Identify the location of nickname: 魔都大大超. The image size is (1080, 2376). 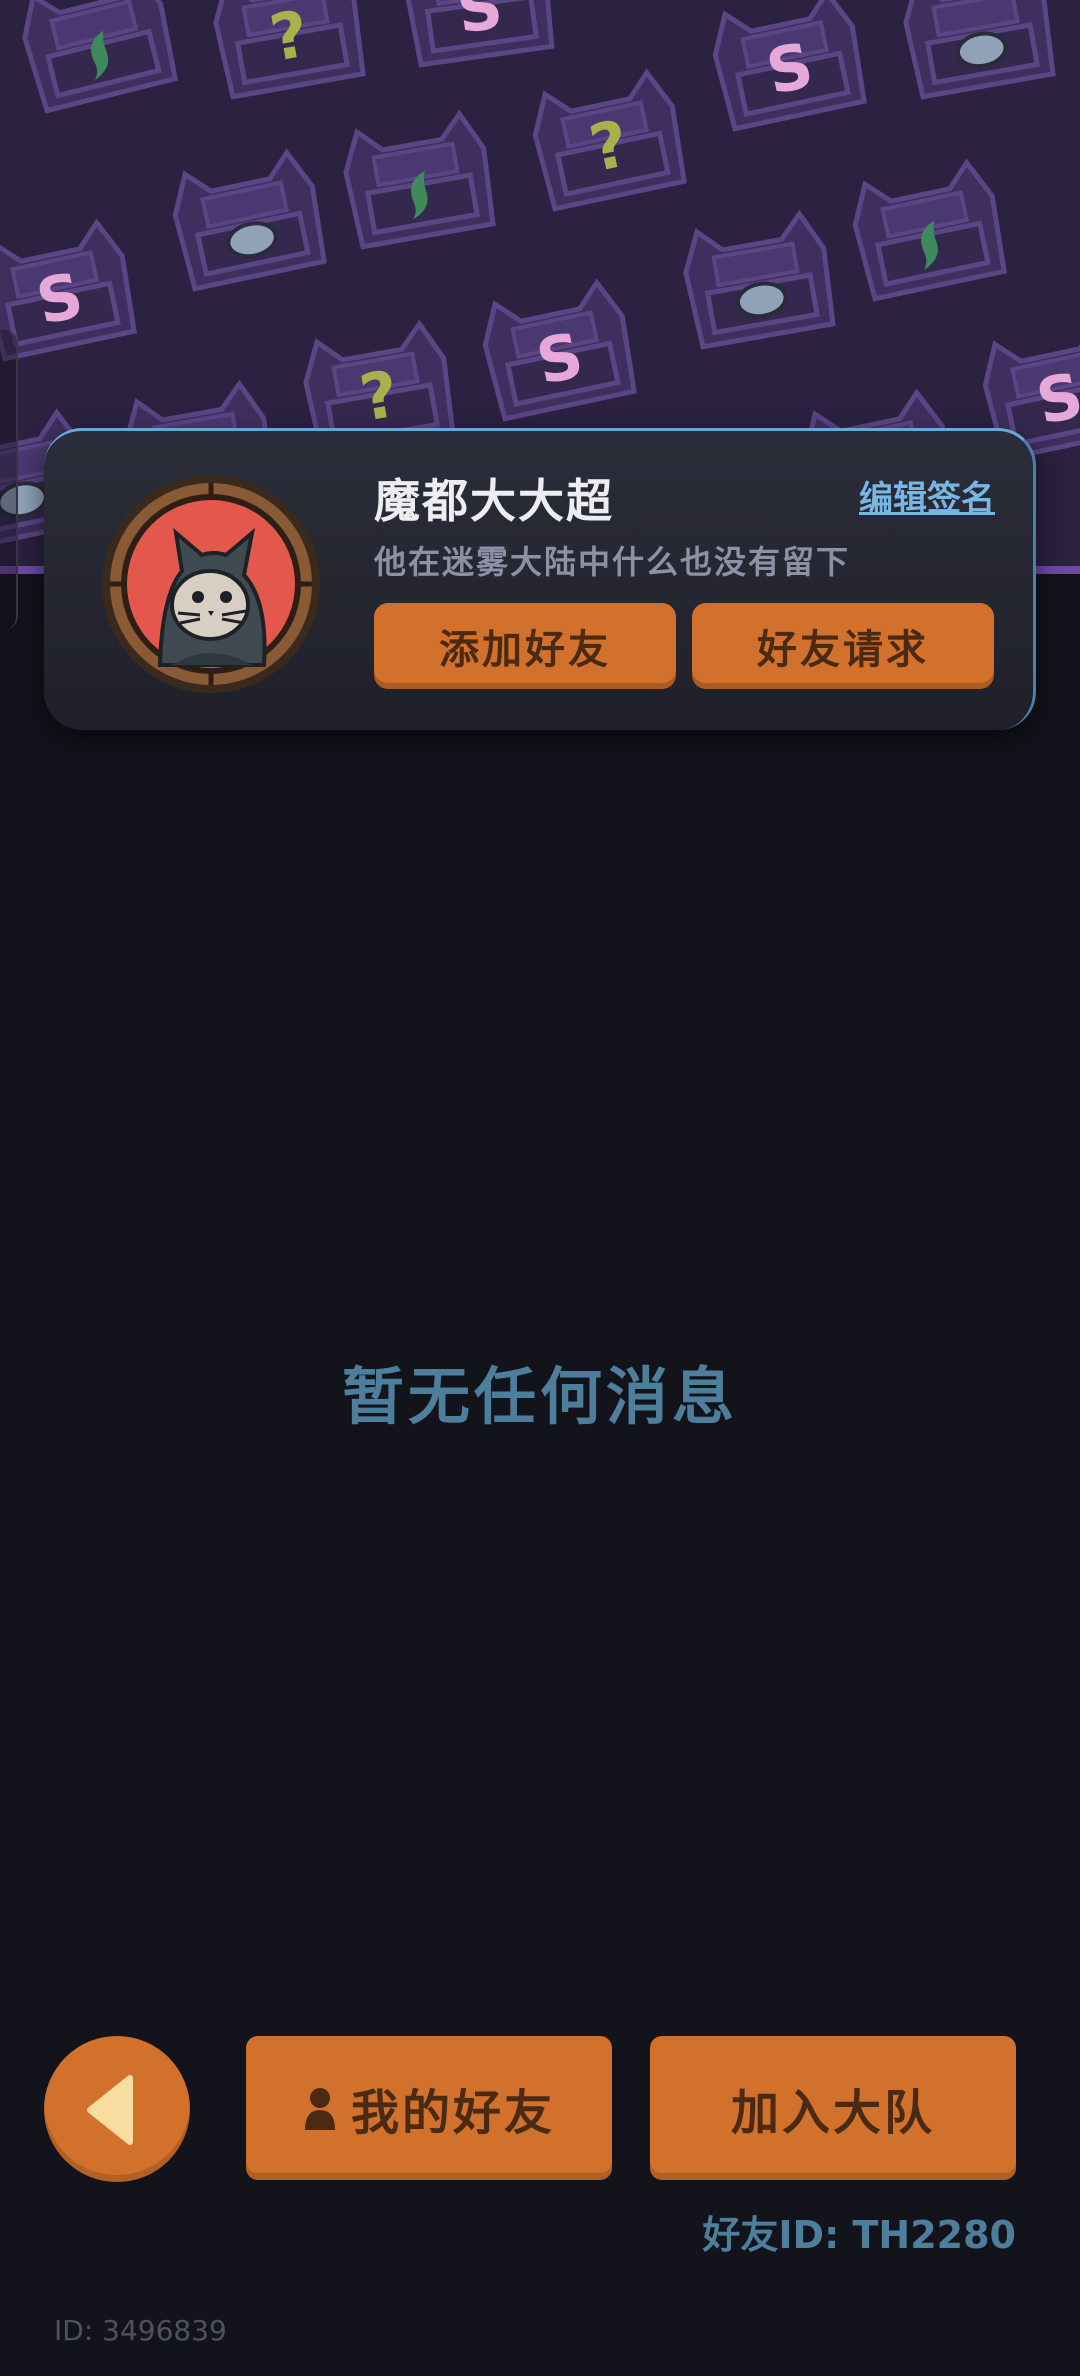
(494, 501).